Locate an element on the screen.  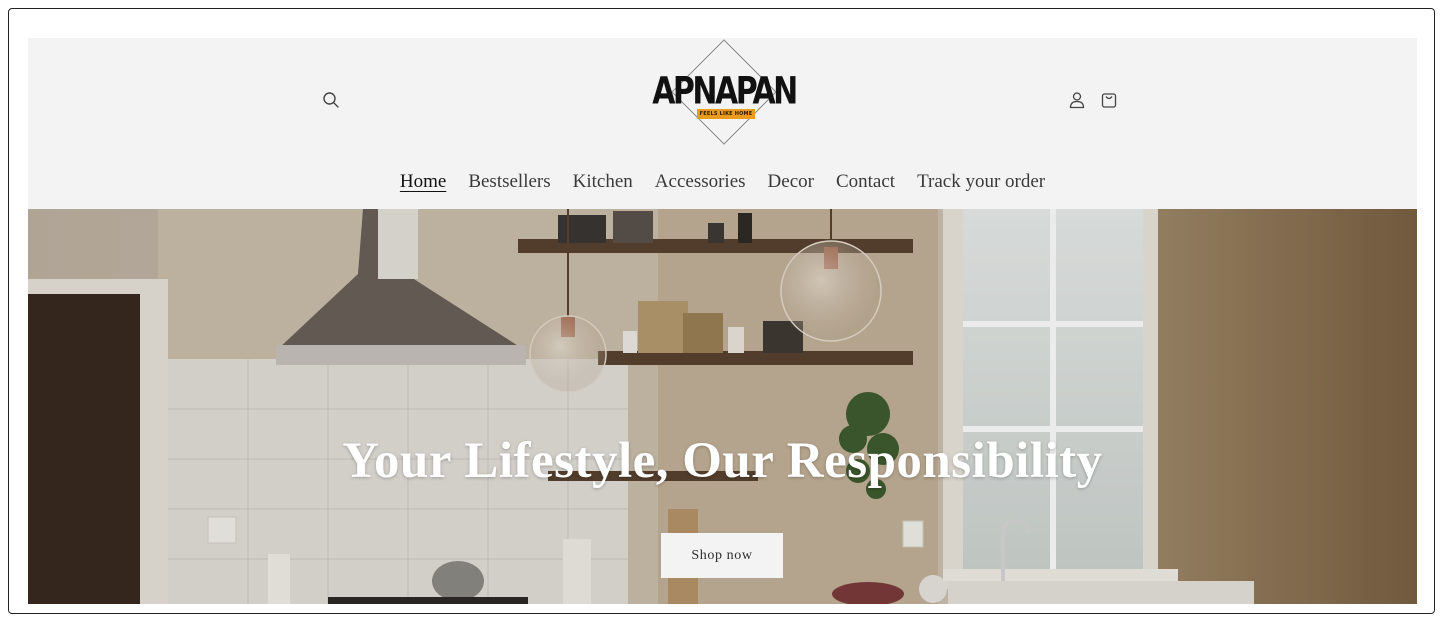
search-icon is located at coordinates (331, 100).